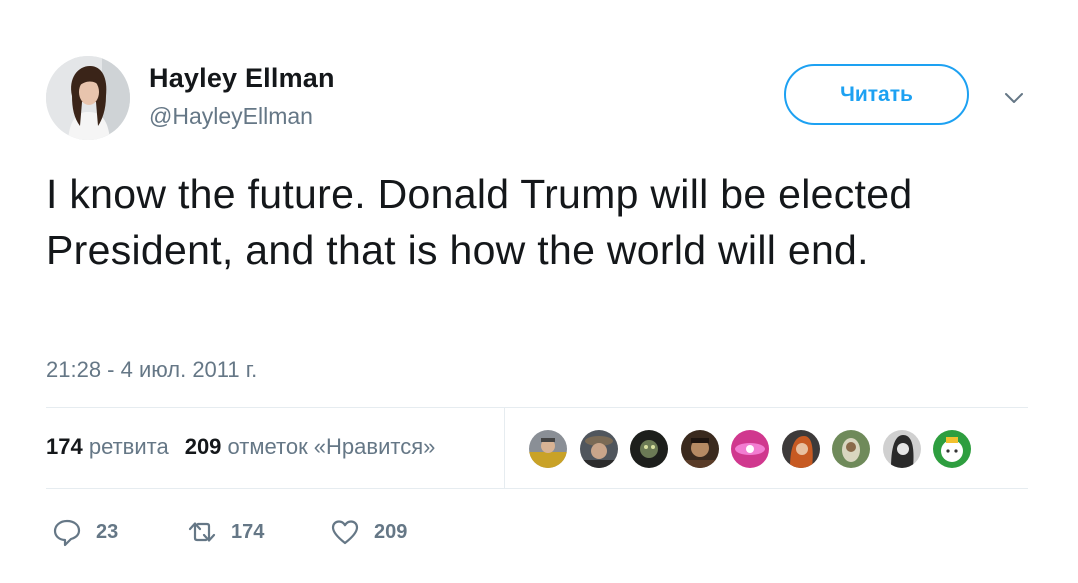 The width and height of the screenshot is (1078, 583). What do you see at coordinates (225, 532) in the screenshot?
I see `retweet-action: 174` at bounding box center [225, 532].